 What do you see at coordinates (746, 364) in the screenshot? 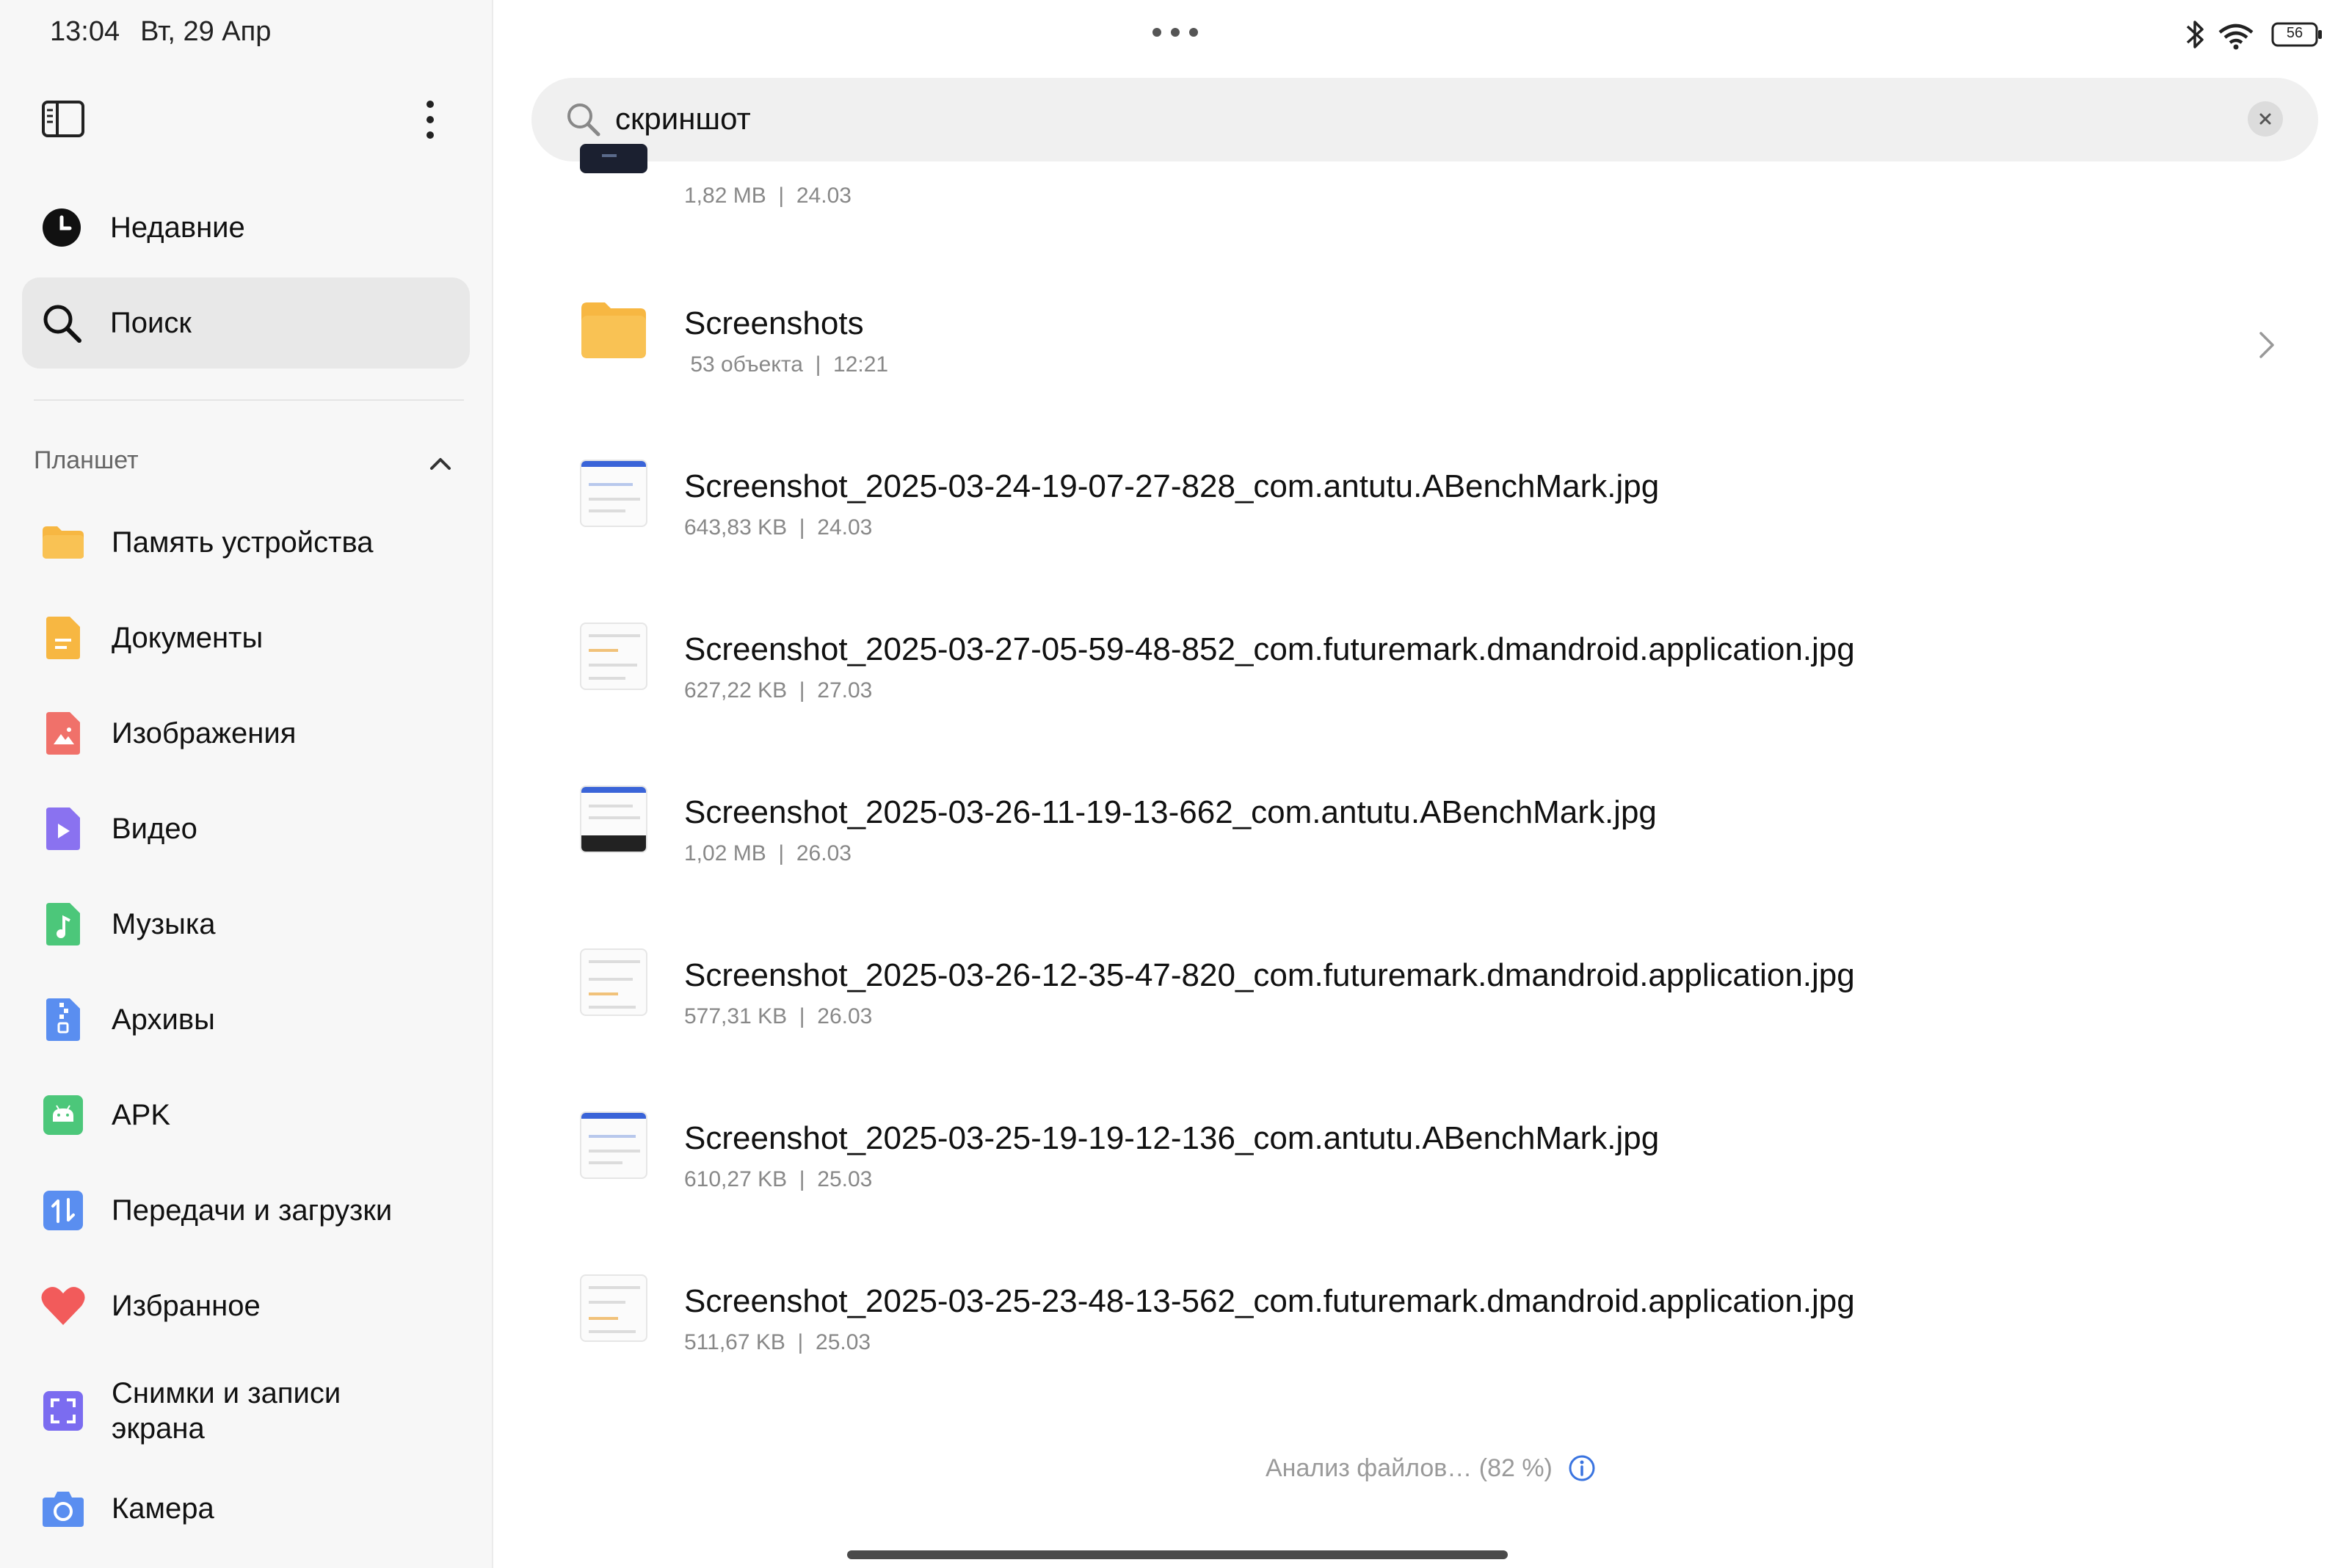
I see `folder-count: 53 объекта` at bounding box center [746, 364].